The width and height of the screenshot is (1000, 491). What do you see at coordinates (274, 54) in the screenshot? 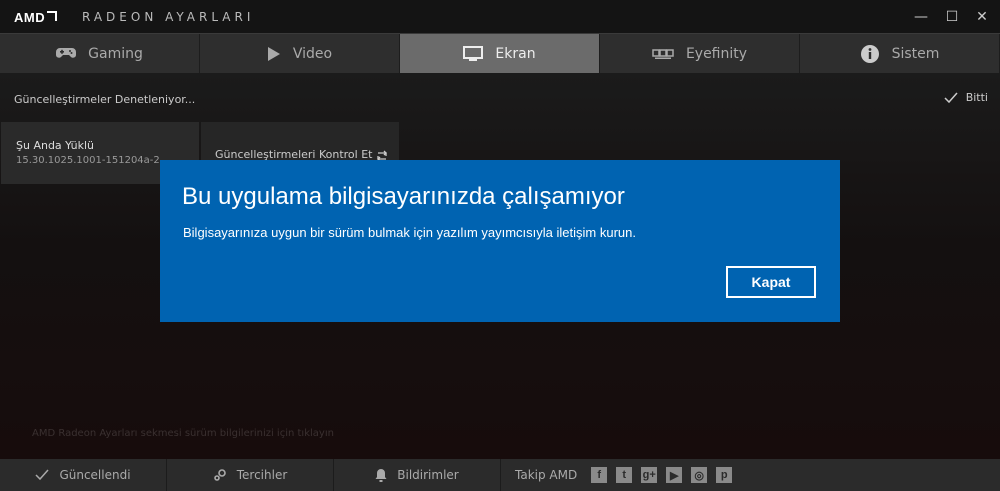
I see `play-icon` at bounding box center [274, 54].